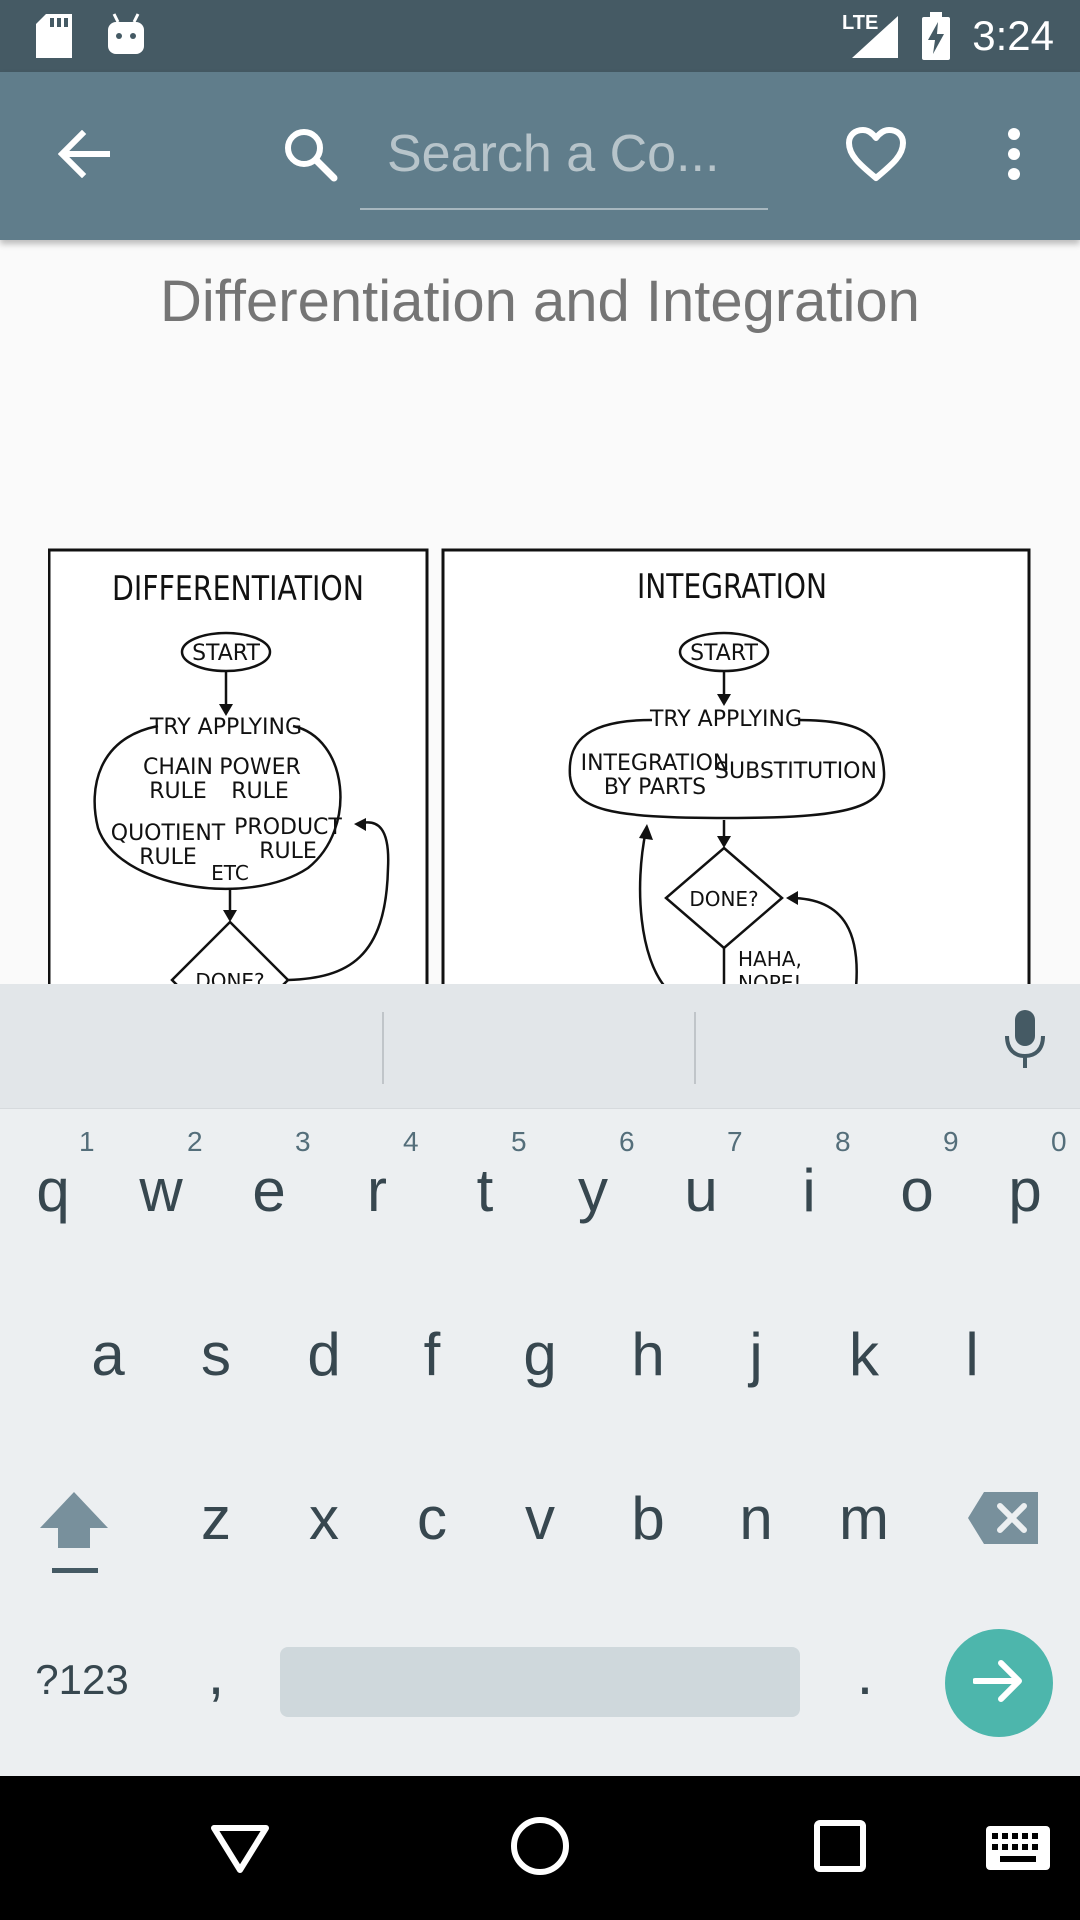 The image size is (1080, 1920). I want to click on diff-product-1: PRODUCT, so click(288, 827).